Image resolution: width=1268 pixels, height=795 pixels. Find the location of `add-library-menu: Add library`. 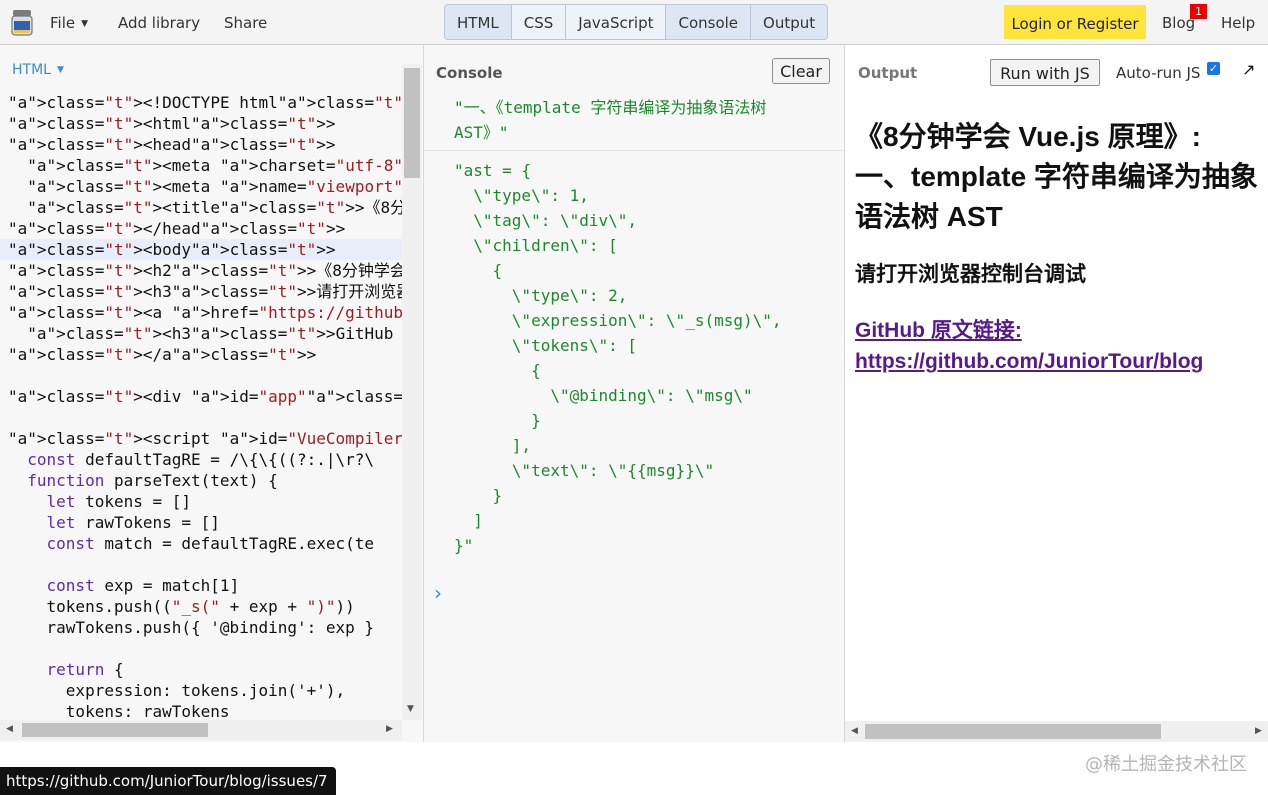

add-library-menu: Add library is located at coordinates (159, 22).